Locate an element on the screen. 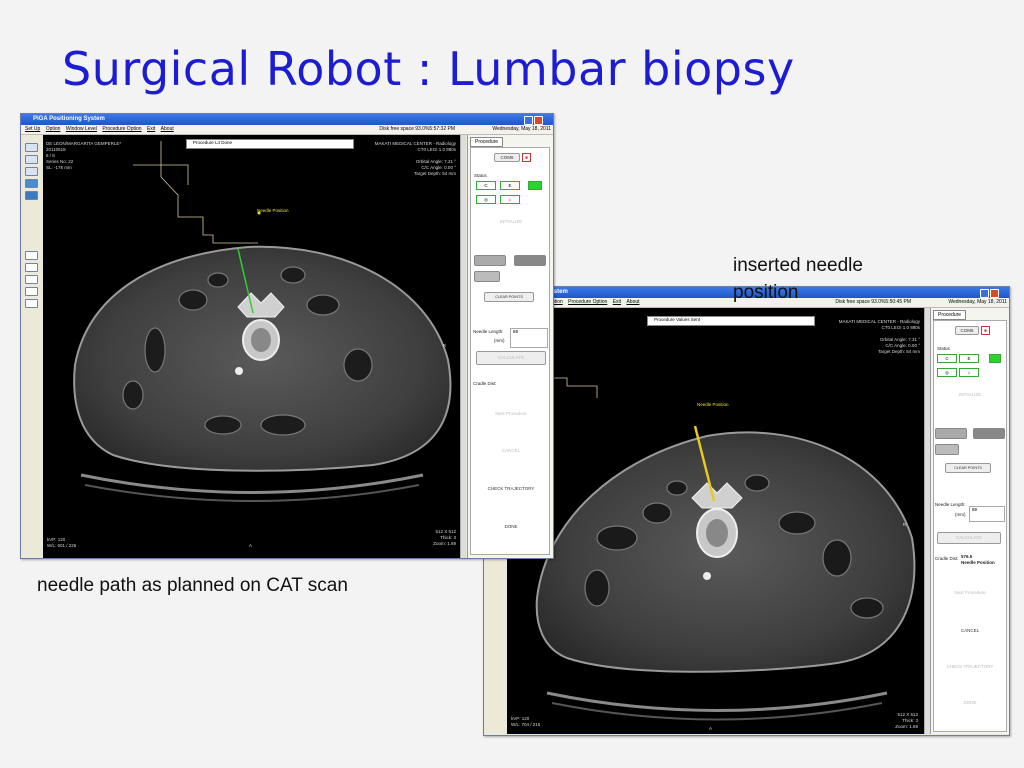  rotate-icon is located at coordinates (31, 267).